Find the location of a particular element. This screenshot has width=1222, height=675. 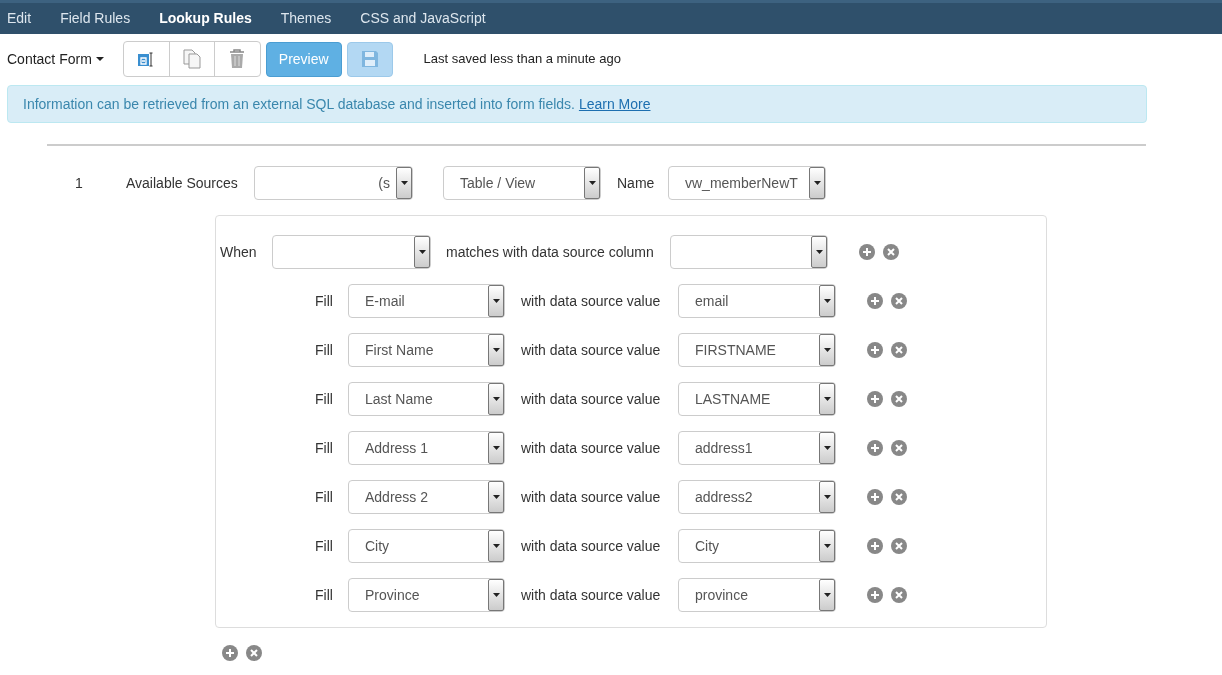

trash-icon is located at coordinates (237, 59).